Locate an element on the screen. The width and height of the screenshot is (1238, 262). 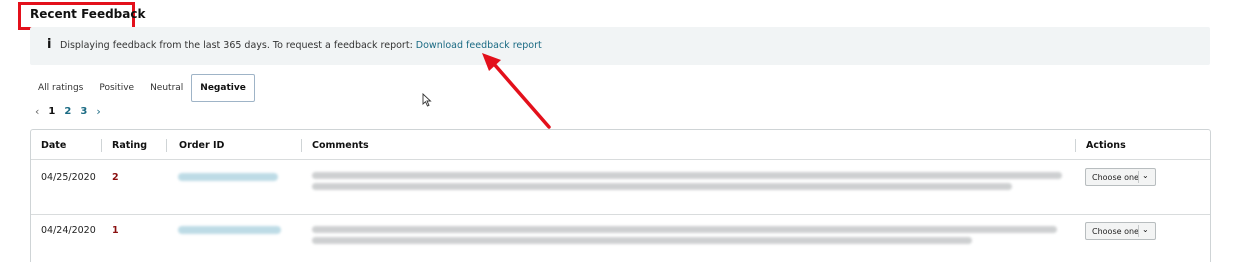
column-order-id: Order ID is located at coordinates (202, 145).